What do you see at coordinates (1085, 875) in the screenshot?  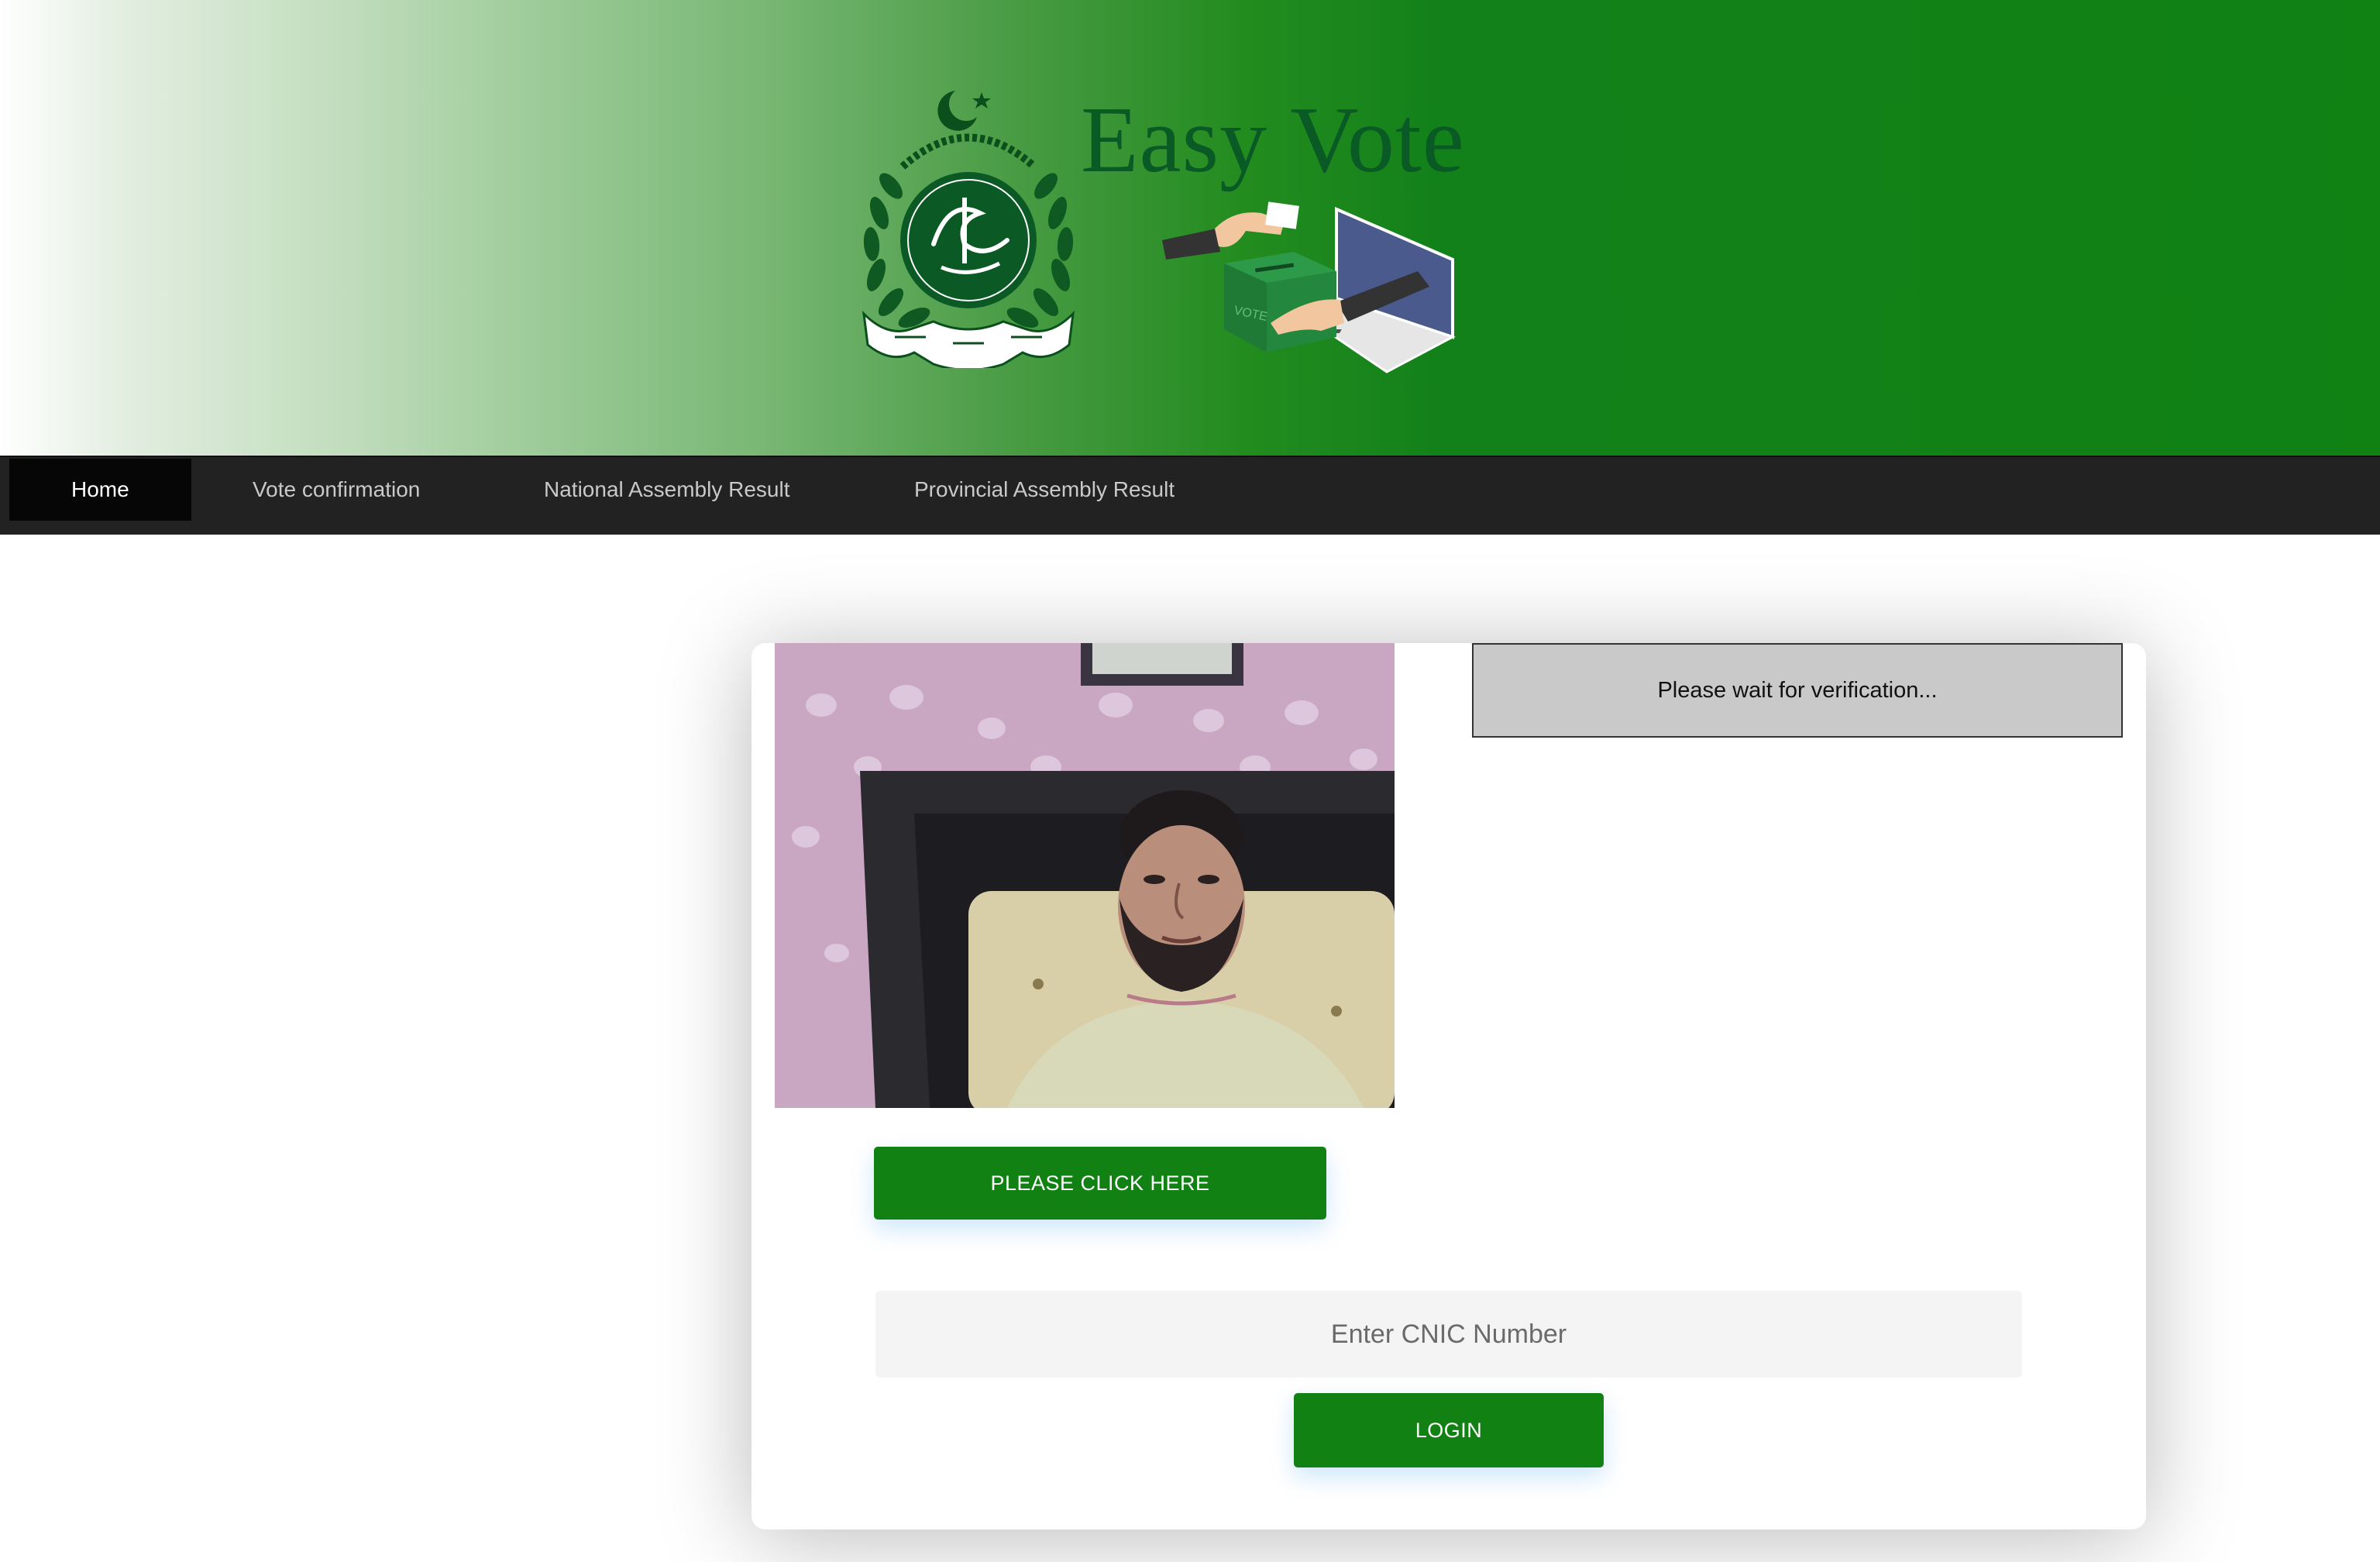 I see `webcam-feed` at bounding box center [1085, 875].